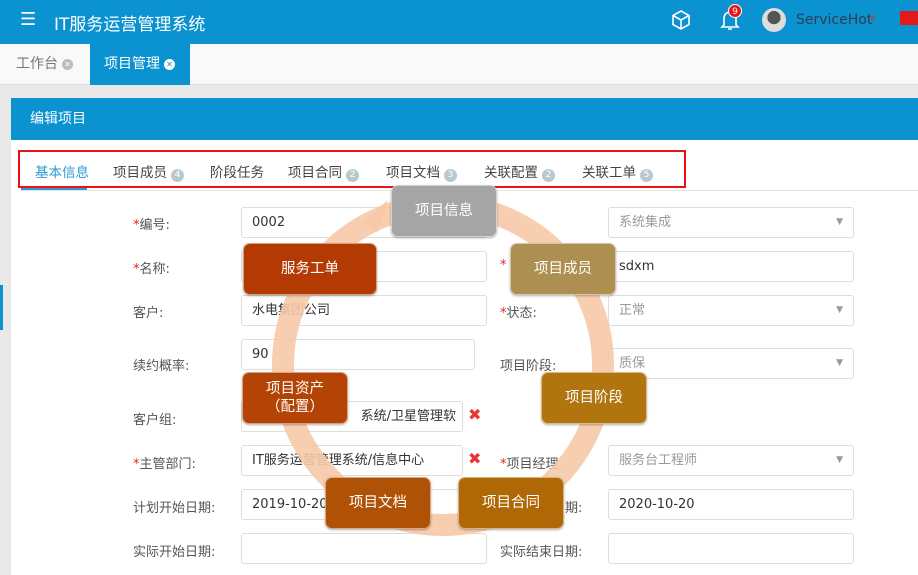 The height and width of the screenshot is (575, 918). What do you see at coordinates (563, 269) in the screenshot?
I see `node-project-members: 项目成员` at bounding box center [563, 269].